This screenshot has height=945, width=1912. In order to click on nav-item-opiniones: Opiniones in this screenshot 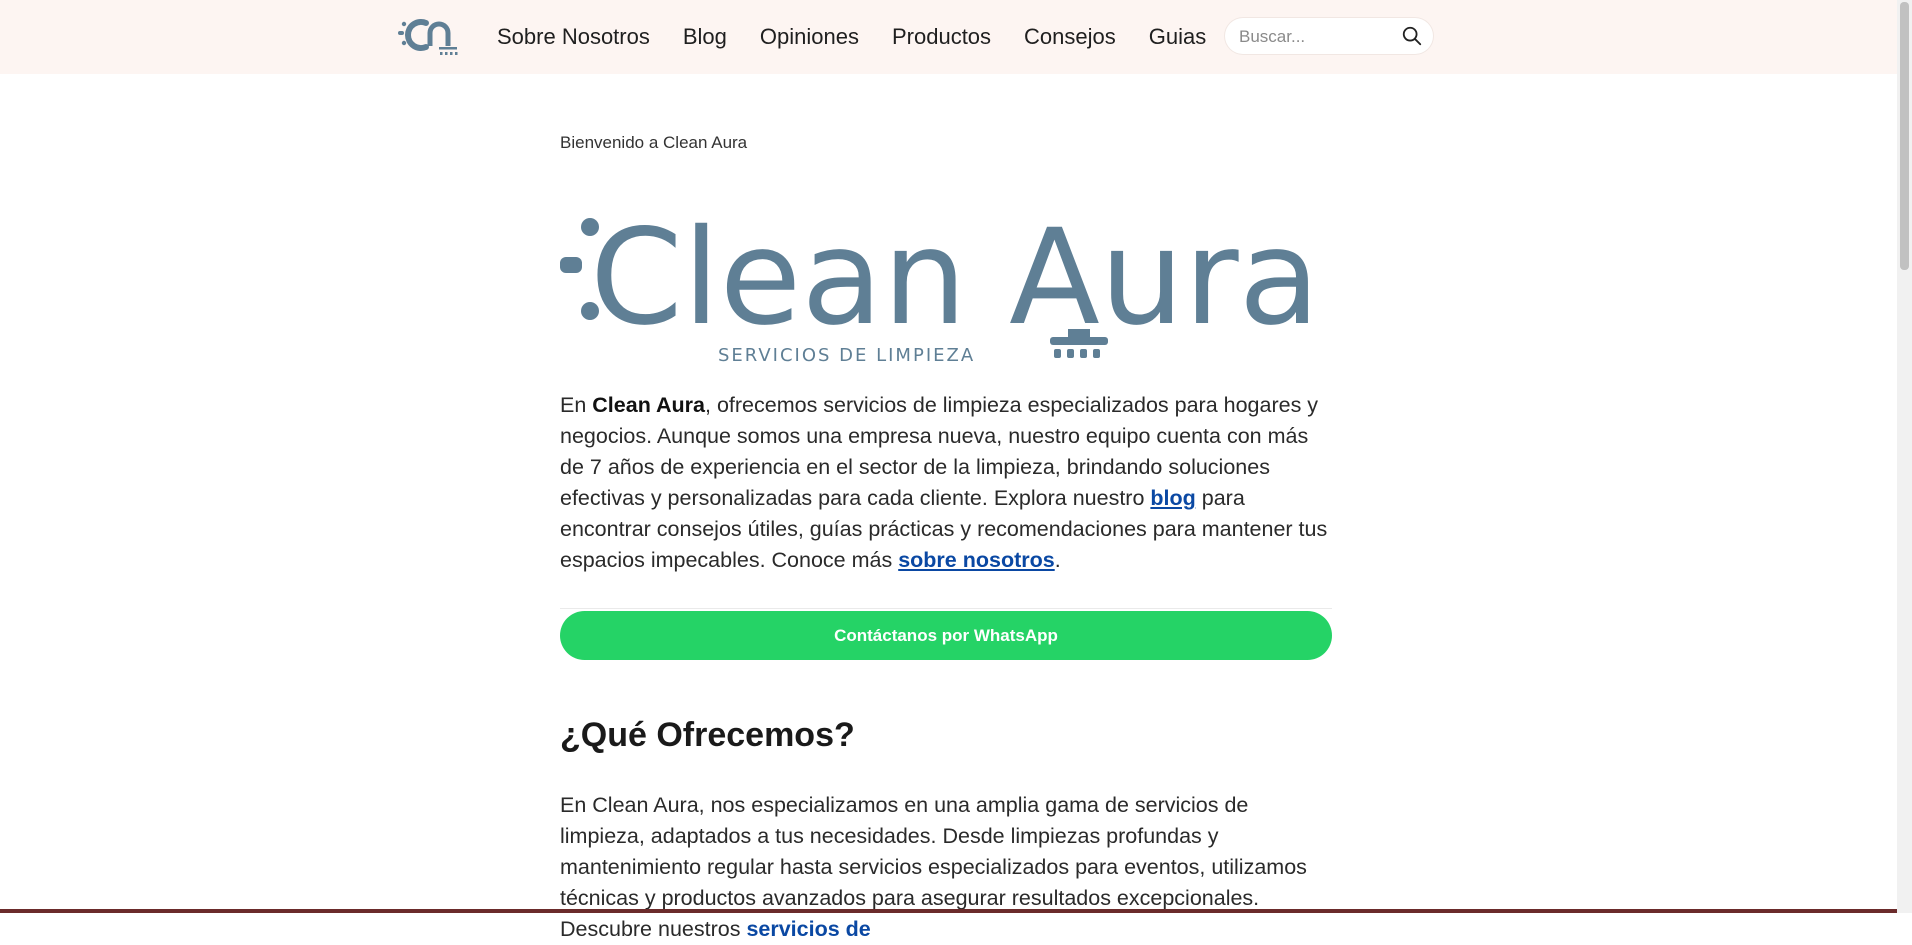, I will do `click(809, 37)`.